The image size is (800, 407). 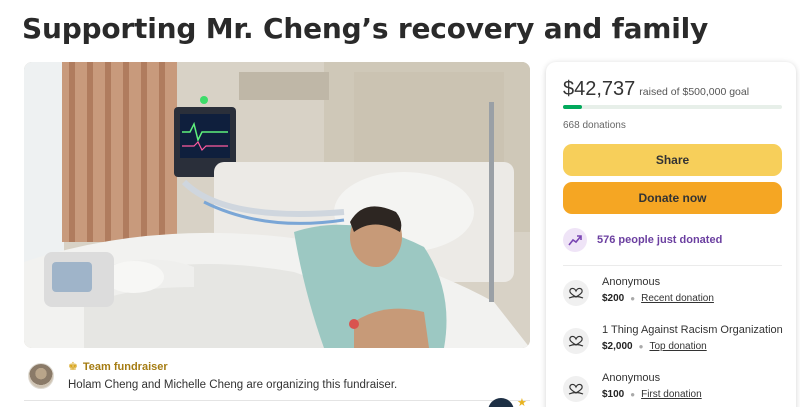 What do you see at coordinates (672, 198) in the screenshot?
I see `donate-now-button: Donate now` at bounding box center [672, 198].